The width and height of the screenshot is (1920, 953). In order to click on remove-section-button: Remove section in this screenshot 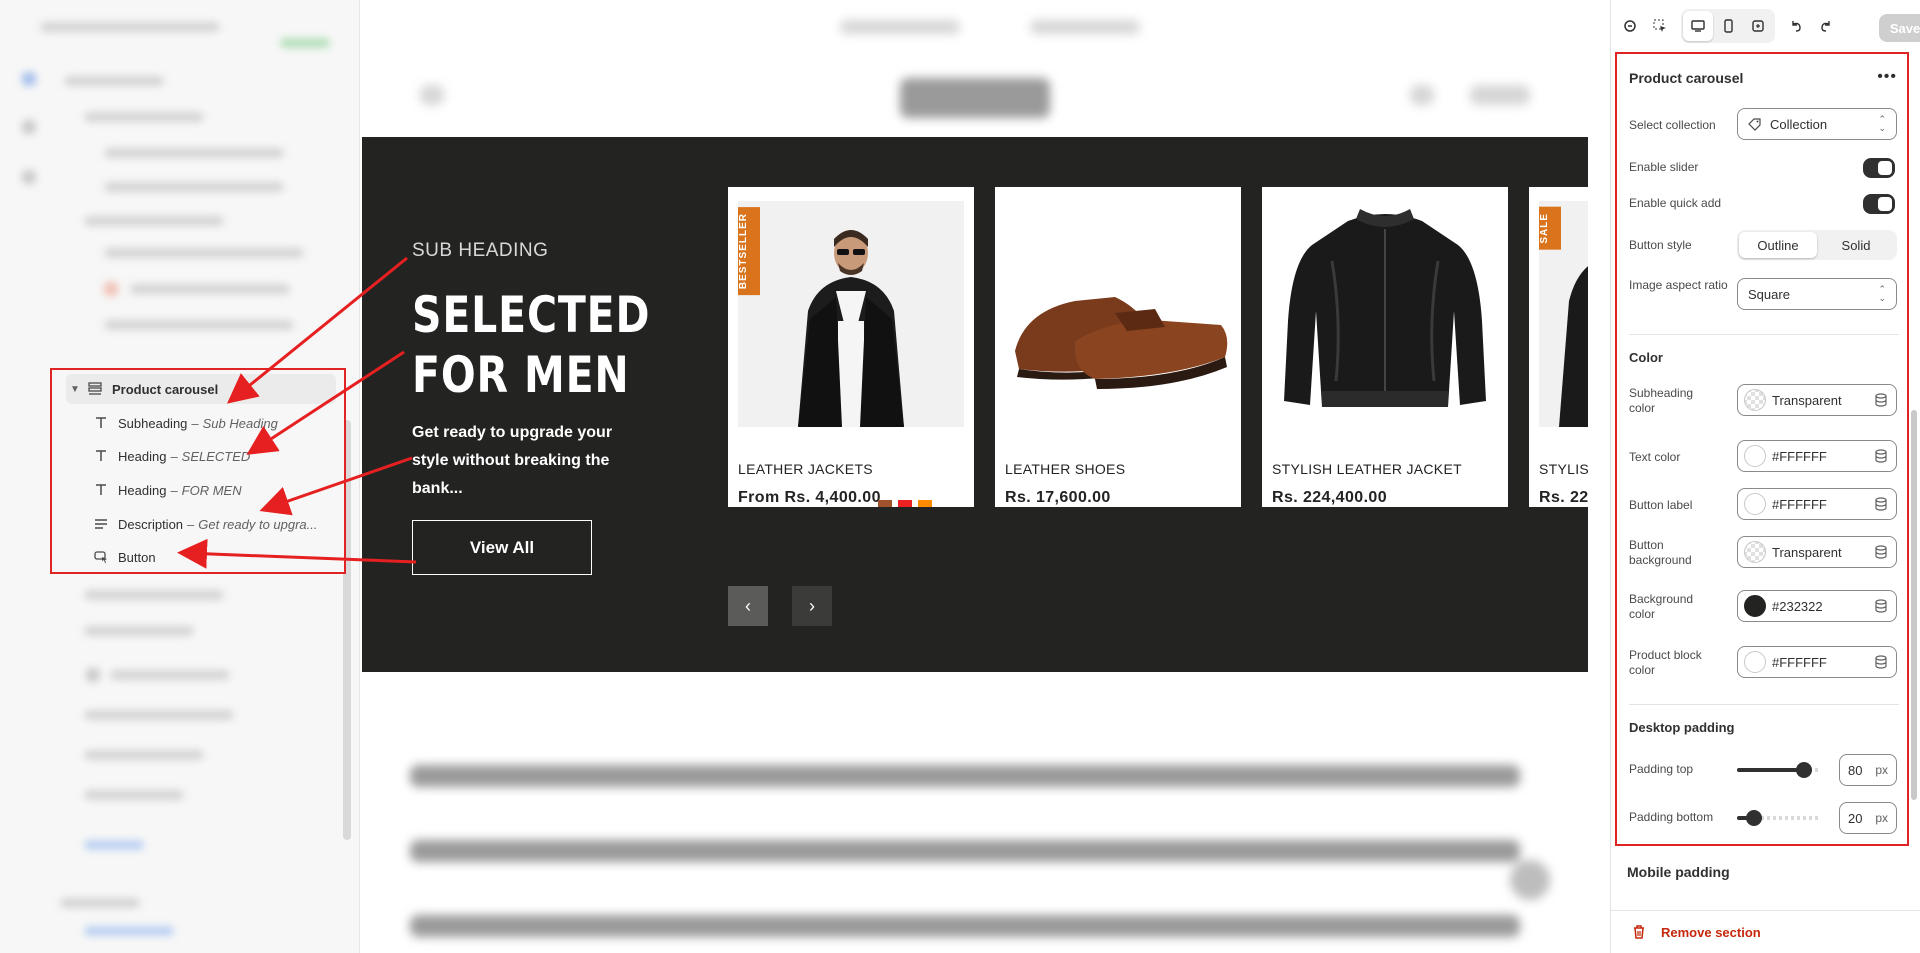, I will do `click(1765, 931)`.